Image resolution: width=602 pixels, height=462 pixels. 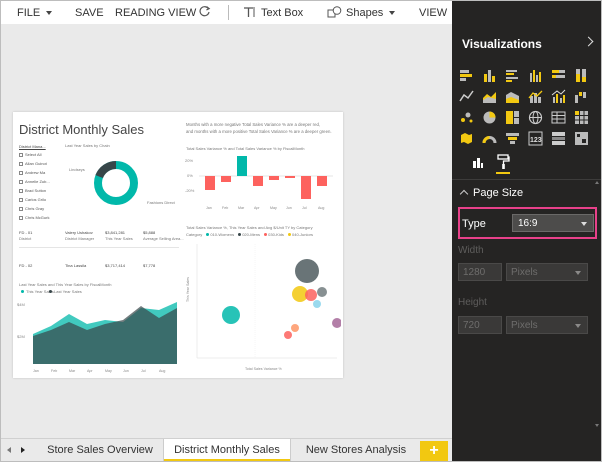 What do you see at coordinates (472, 302) in the screenshot?
I see `height-label: Height` at bounding box center [472, 302].